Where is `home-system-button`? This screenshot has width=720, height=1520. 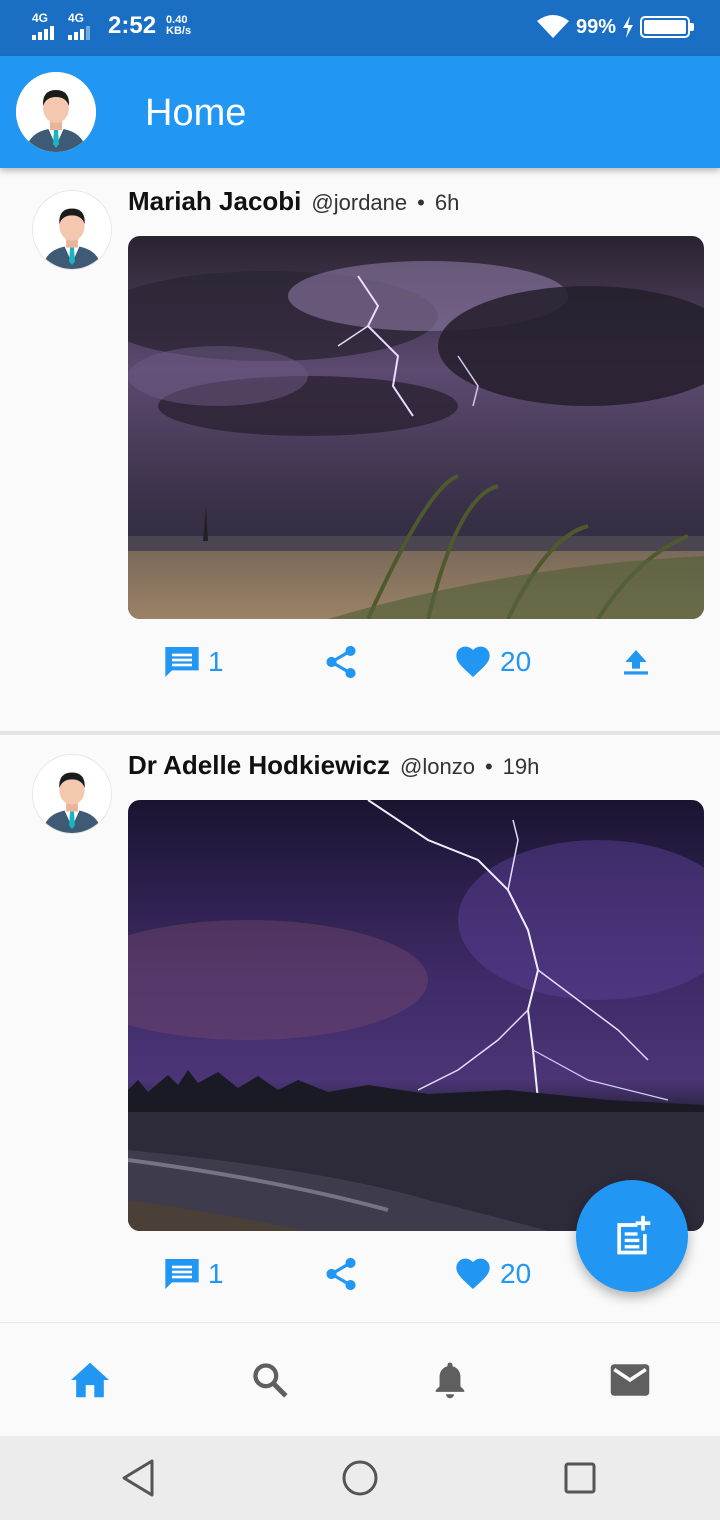
home-system-button is located at coordinates (360, 1478).